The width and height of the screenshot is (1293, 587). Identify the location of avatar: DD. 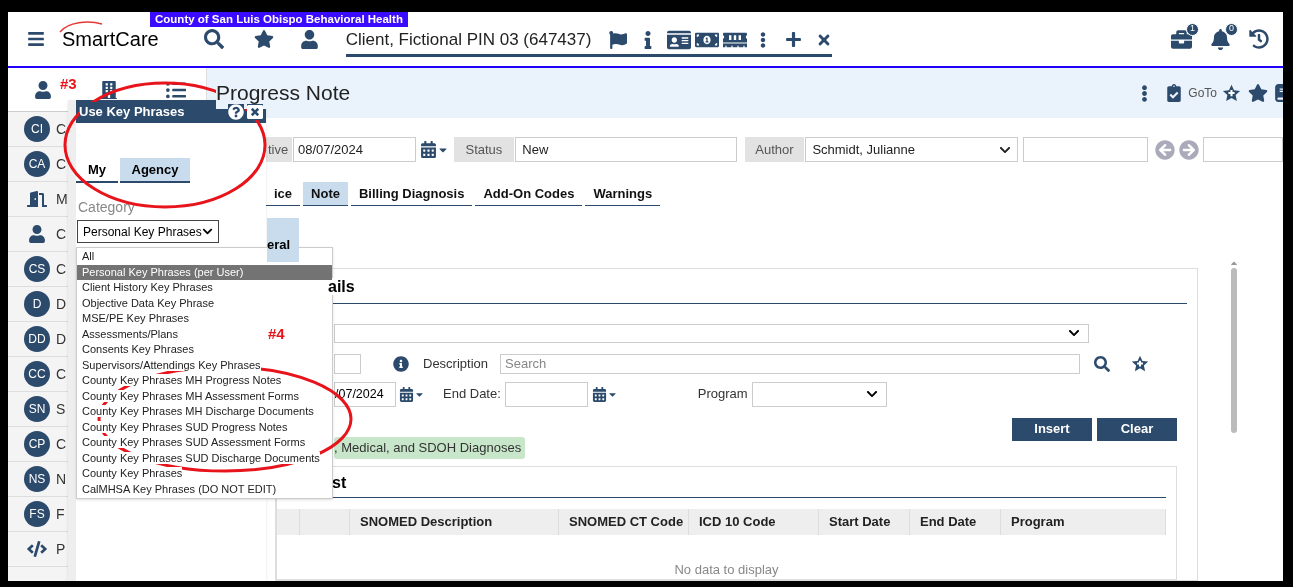
(37, 339).